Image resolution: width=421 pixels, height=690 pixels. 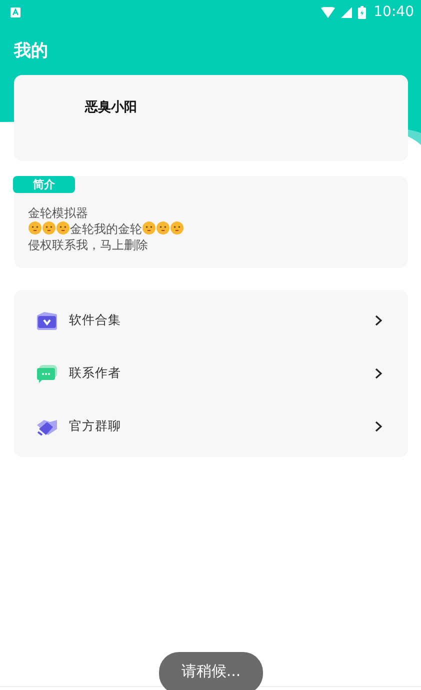 What do you see at coordinates (44, 184) in the screenshot?
I see `intro-tag: 简介` at bounding box center [44, 184].